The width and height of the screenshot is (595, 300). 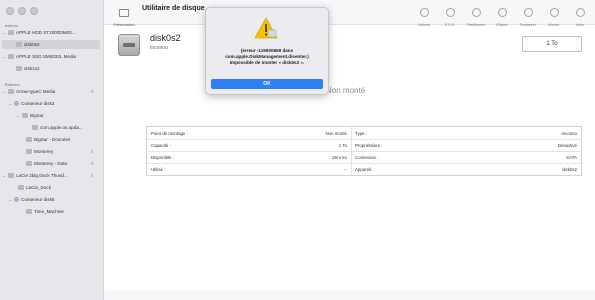 I want to click on connection-value: SATA, so click(x=571, y=157).